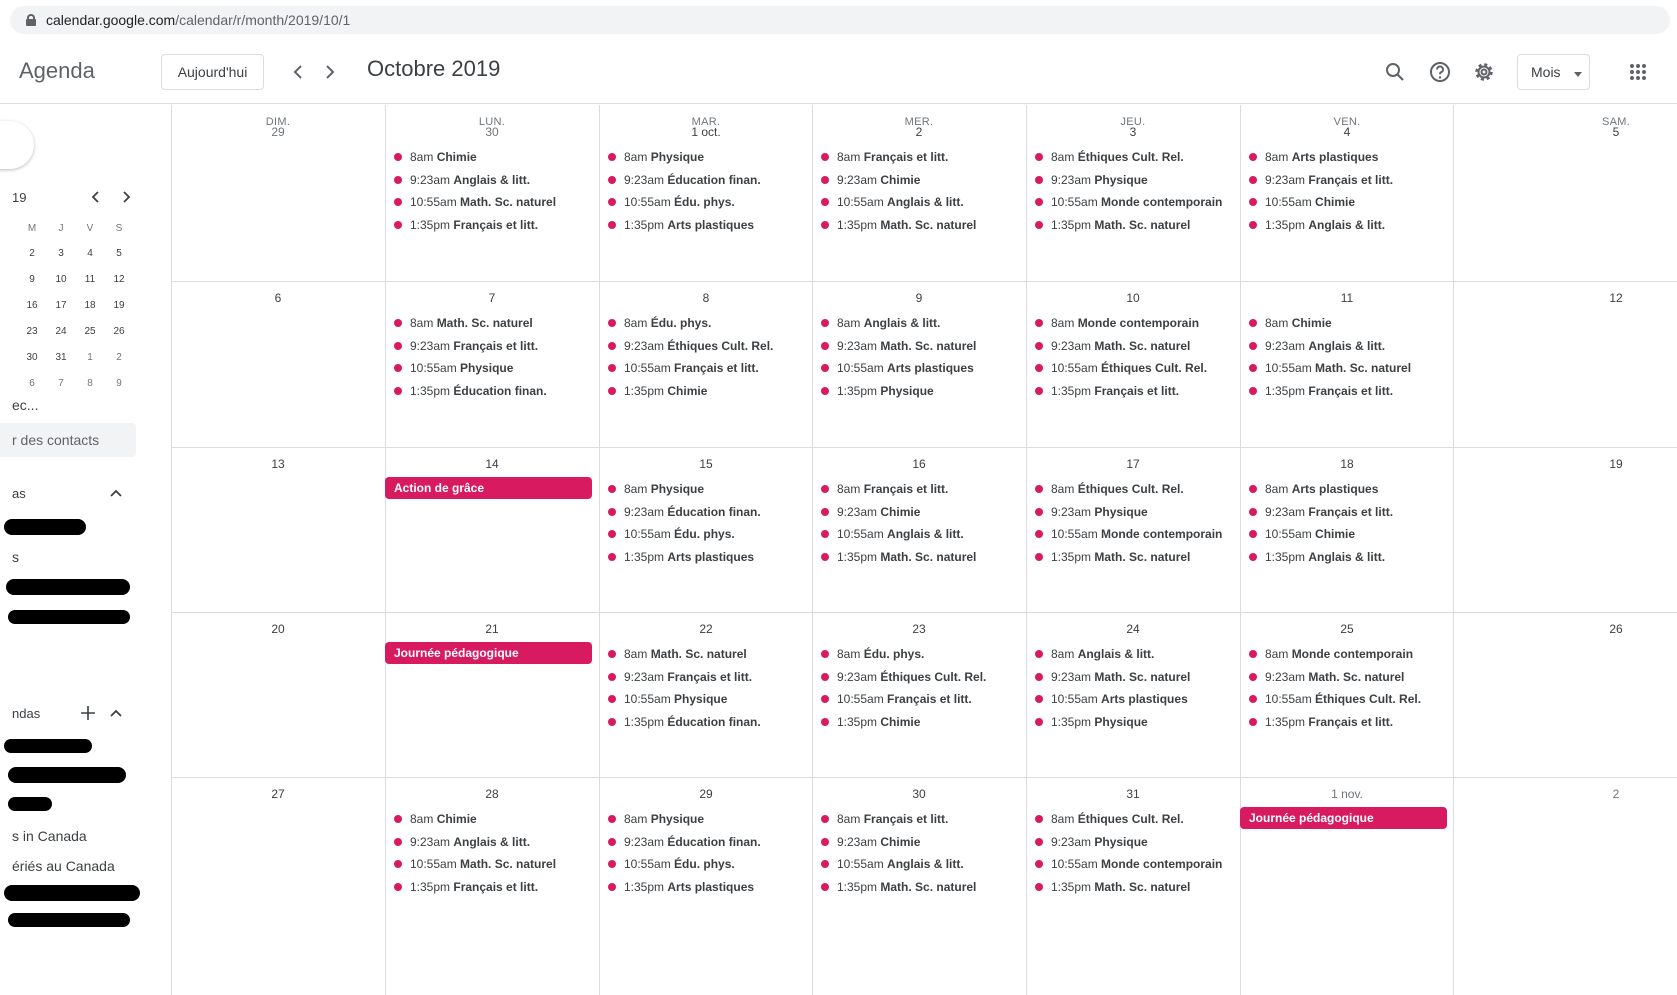 This screenshot has width=1677, height=995. I want to click on day-number: 6, so click(278, 298).